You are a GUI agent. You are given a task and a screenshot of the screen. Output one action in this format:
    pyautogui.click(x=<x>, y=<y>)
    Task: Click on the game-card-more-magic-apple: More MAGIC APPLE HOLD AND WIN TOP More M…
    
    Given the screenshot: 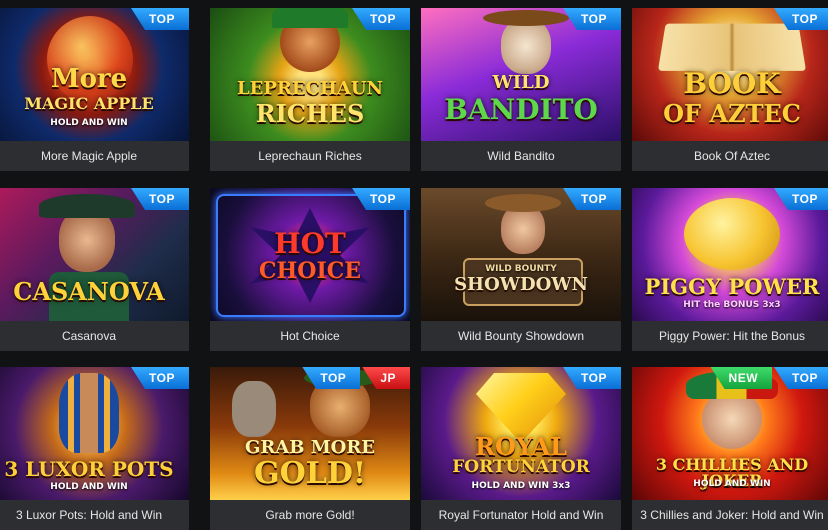 What is the action you would take?
    pyautogui.click(x=94, y=89)
    